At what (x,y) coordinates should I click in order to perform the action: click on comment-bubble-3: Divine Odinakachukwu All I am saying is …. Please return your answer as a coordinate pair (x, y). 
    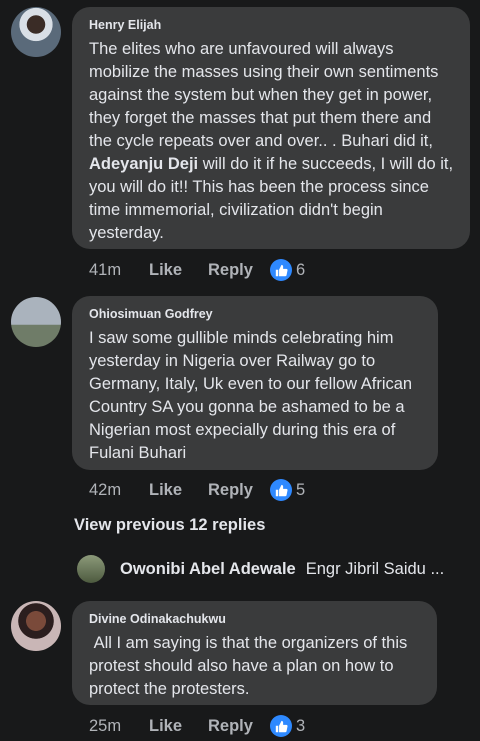
    Looking at the image, I should click on (254, 653).